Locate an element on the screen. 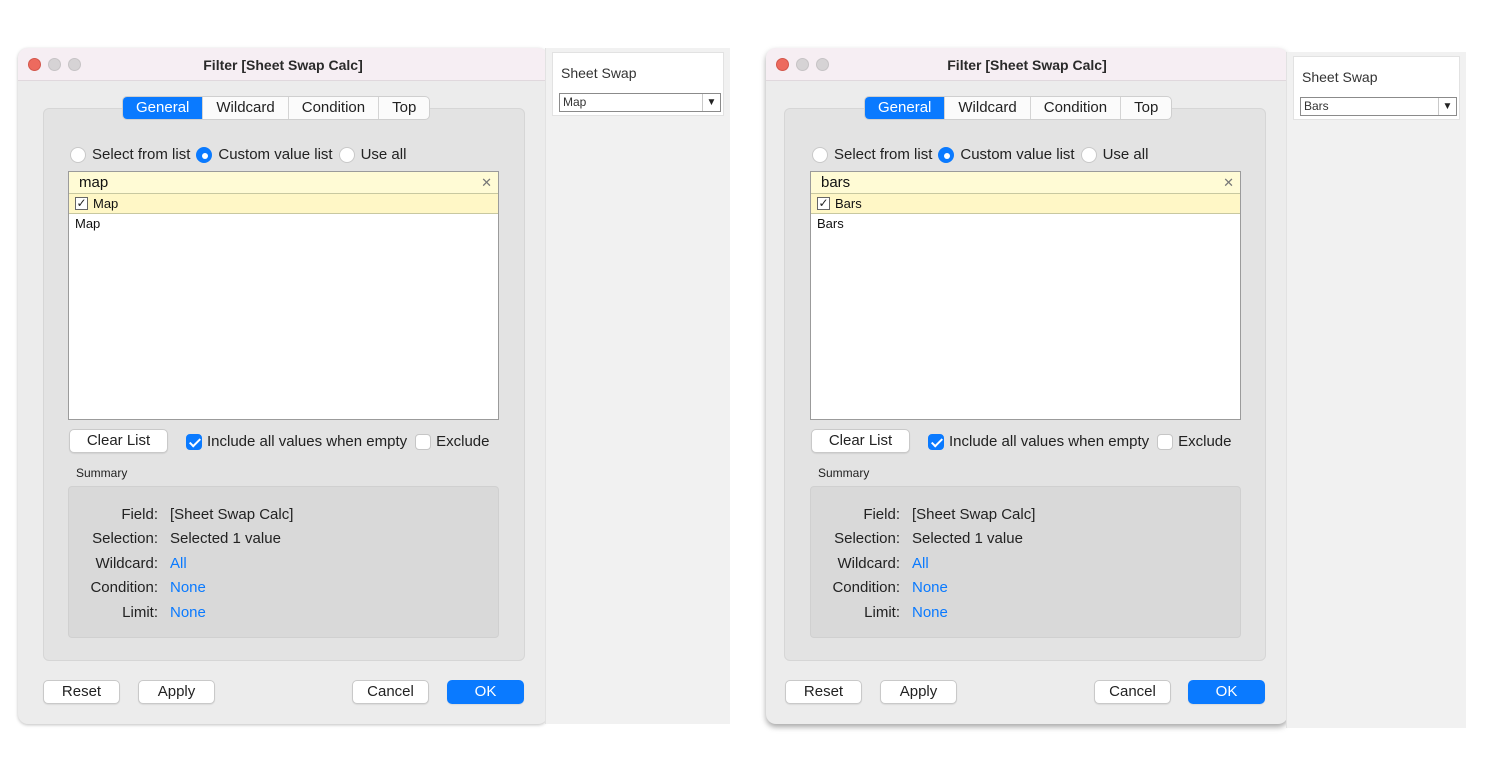 The height and width of the screenshot is (774, 1488). summary-key: Field: is located at coordinates (139, 514).